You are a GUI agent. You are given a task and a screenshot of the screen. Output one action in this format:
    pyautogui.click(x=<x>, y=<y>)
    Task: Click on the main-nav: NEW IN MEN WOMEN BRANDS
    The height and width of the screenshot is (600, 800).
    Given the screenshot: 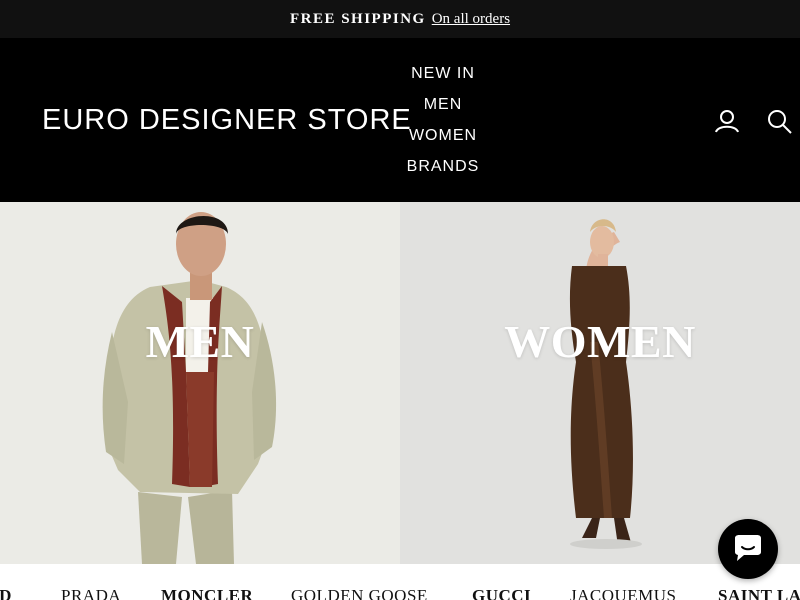 What is the action you would take?
    pyautogui.click(x=443, y=124)
    